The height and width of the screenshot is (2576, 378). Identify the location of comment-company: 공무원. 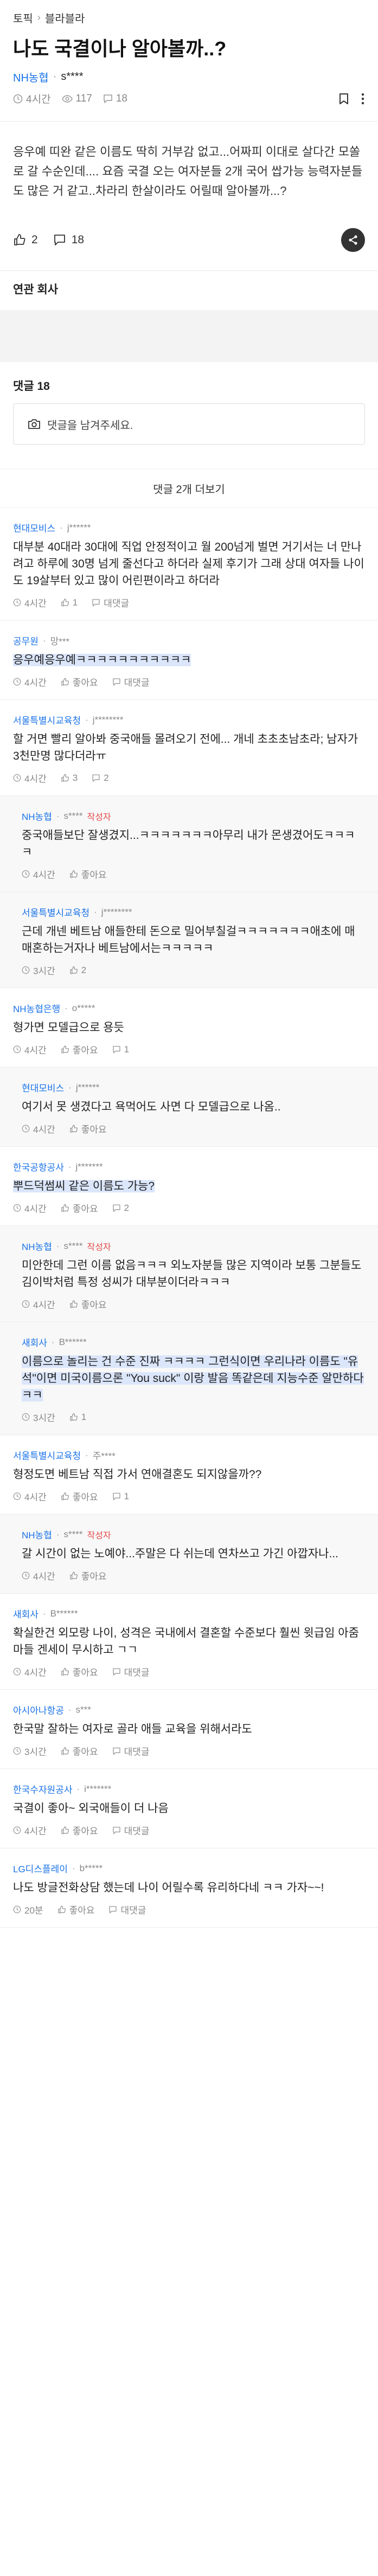
(26, 640).